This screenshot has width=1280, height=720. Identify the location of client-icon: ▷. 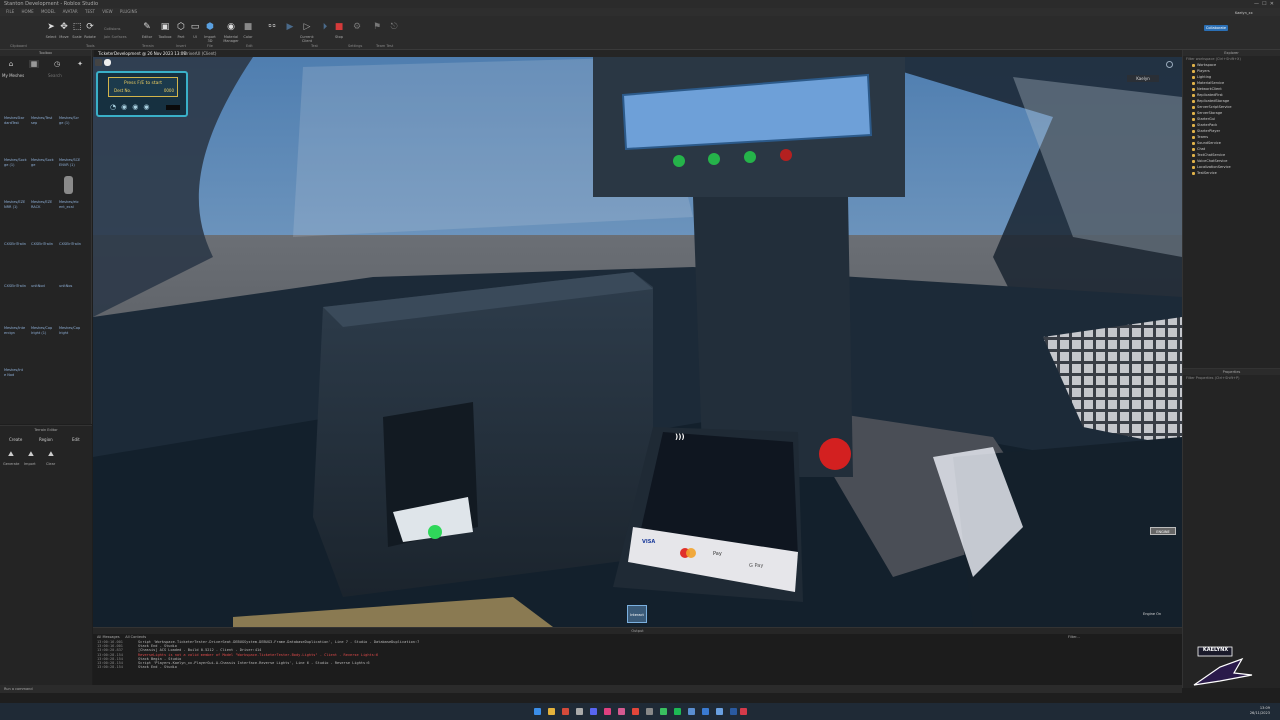
(307, 27).